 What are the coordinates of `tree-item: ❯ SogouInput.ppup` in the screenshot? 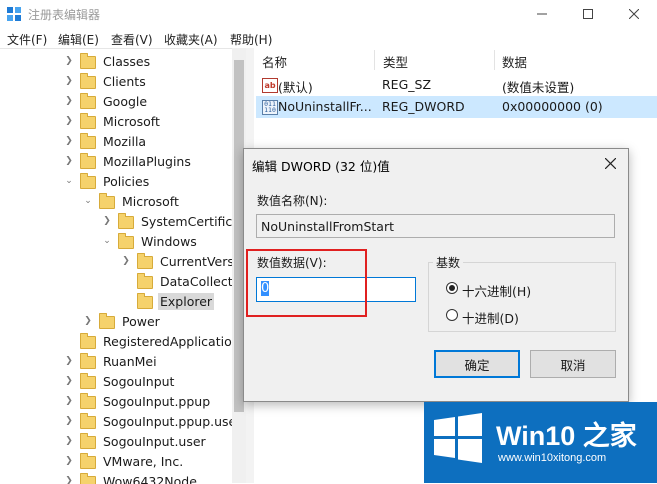 It's located at (138, 401).